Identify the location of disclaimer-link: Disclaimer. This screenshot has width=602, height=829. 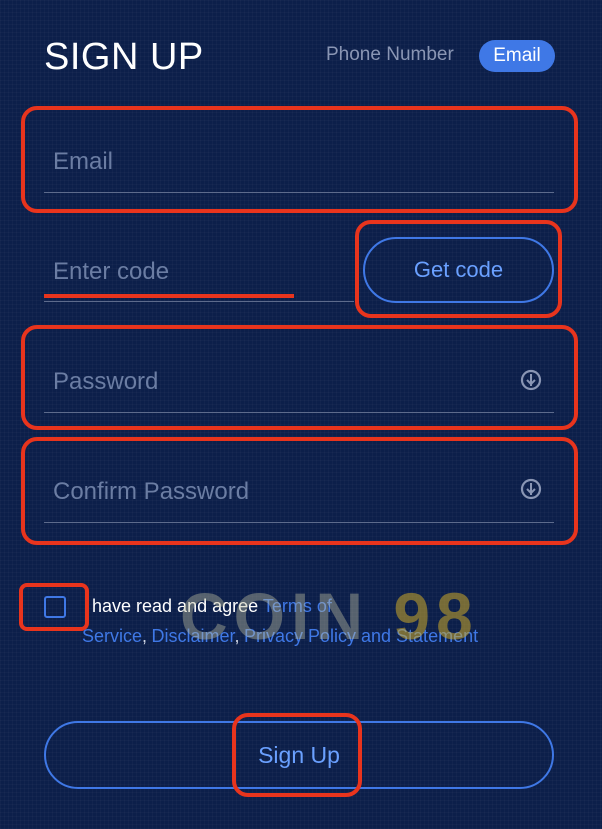
(193, 636).